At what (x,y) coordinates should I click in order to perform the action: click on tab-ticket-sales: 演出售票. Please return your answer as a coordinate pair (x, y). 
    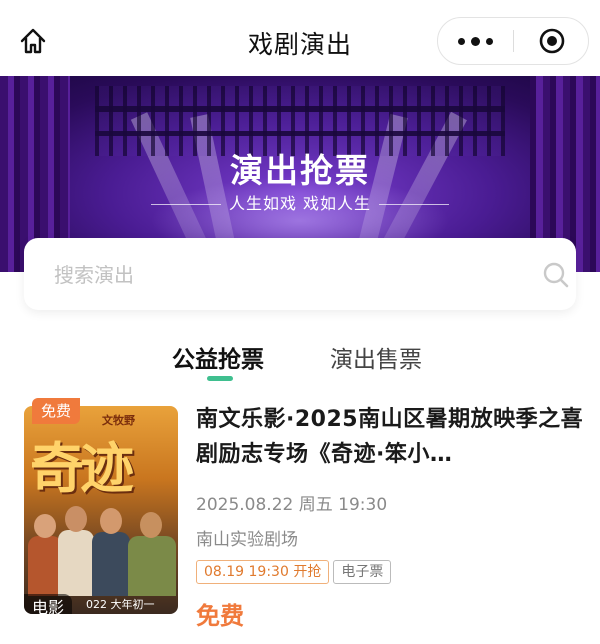
    Looking at the image, I should click on (376, 357).